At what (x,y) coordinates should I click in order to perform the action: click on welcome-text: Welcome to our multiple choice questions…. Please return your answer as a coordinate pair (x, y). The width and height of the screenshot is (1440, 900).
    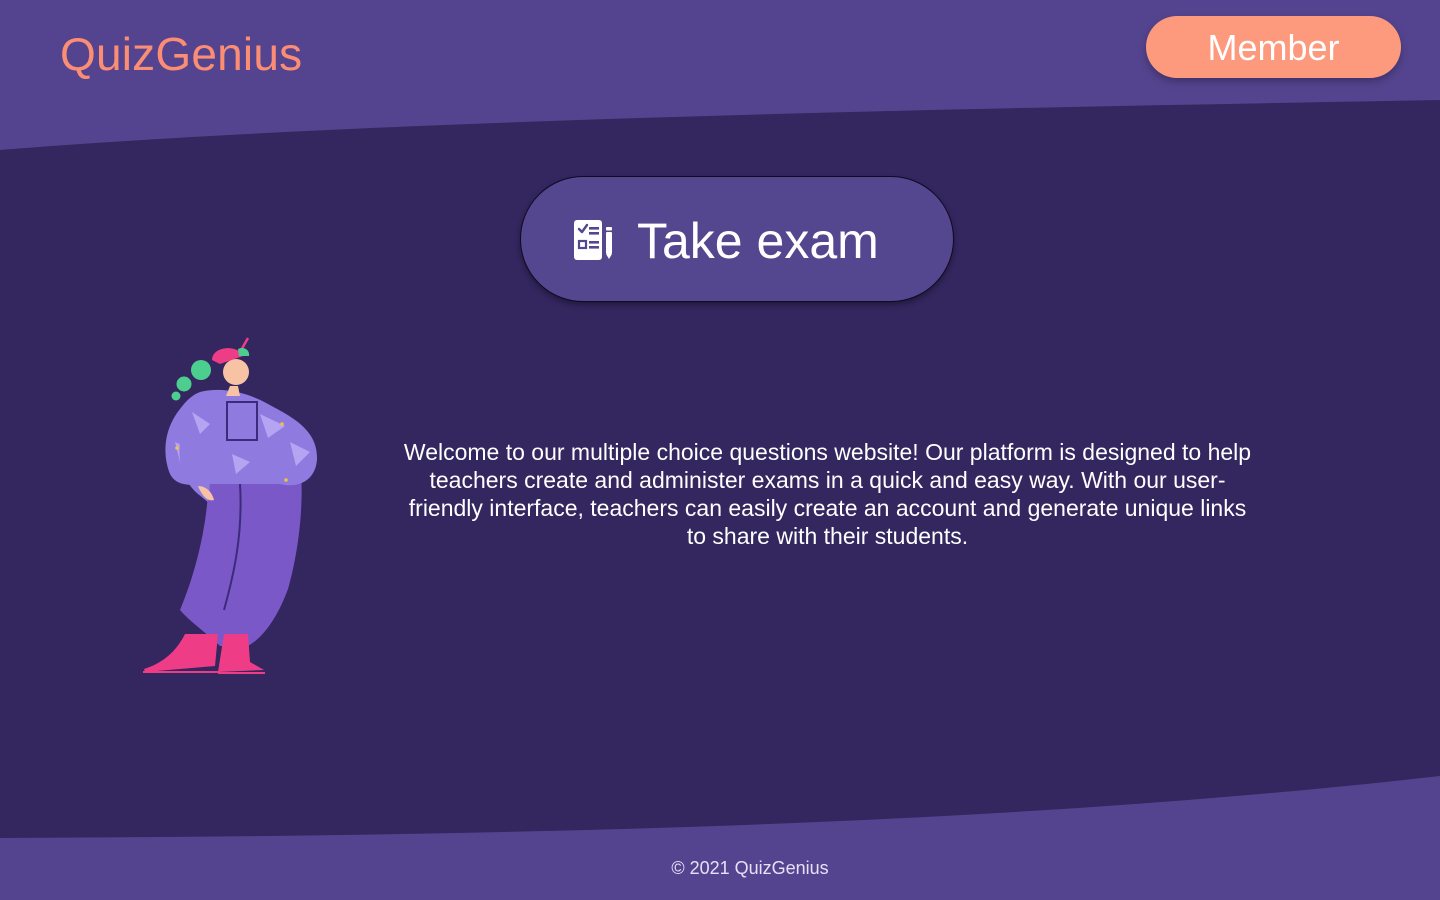
    Looking at the image, I should click on (827, 494).